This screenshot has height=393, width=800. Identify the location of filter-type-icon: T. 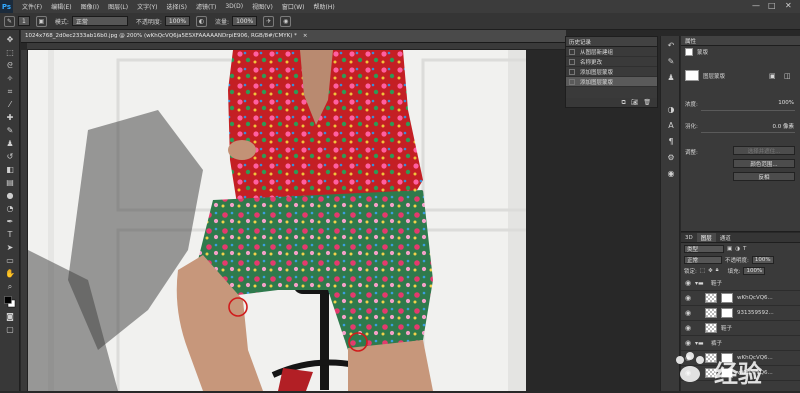
(744, 249).